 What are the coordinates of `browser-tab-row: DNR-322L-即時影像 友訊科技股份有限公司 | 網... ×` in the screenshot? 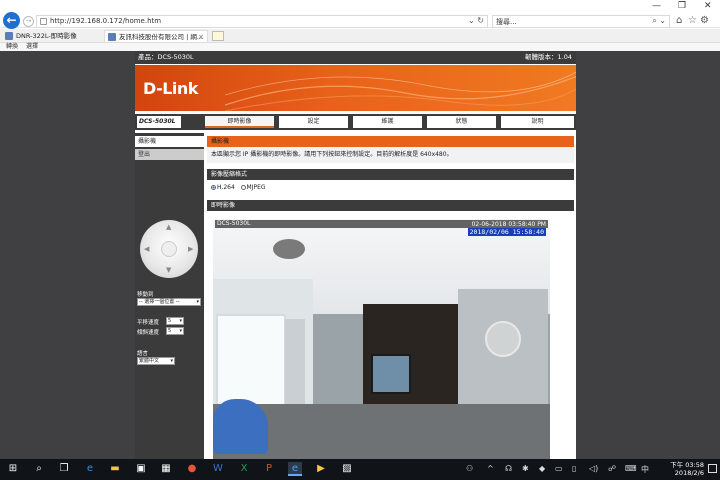 It's located at (360, 36).